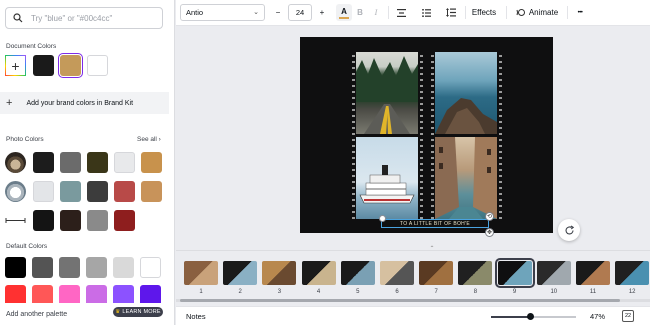 This screenshot has width=650, height=325. I want to click on refresh-button, so click(569, 230).